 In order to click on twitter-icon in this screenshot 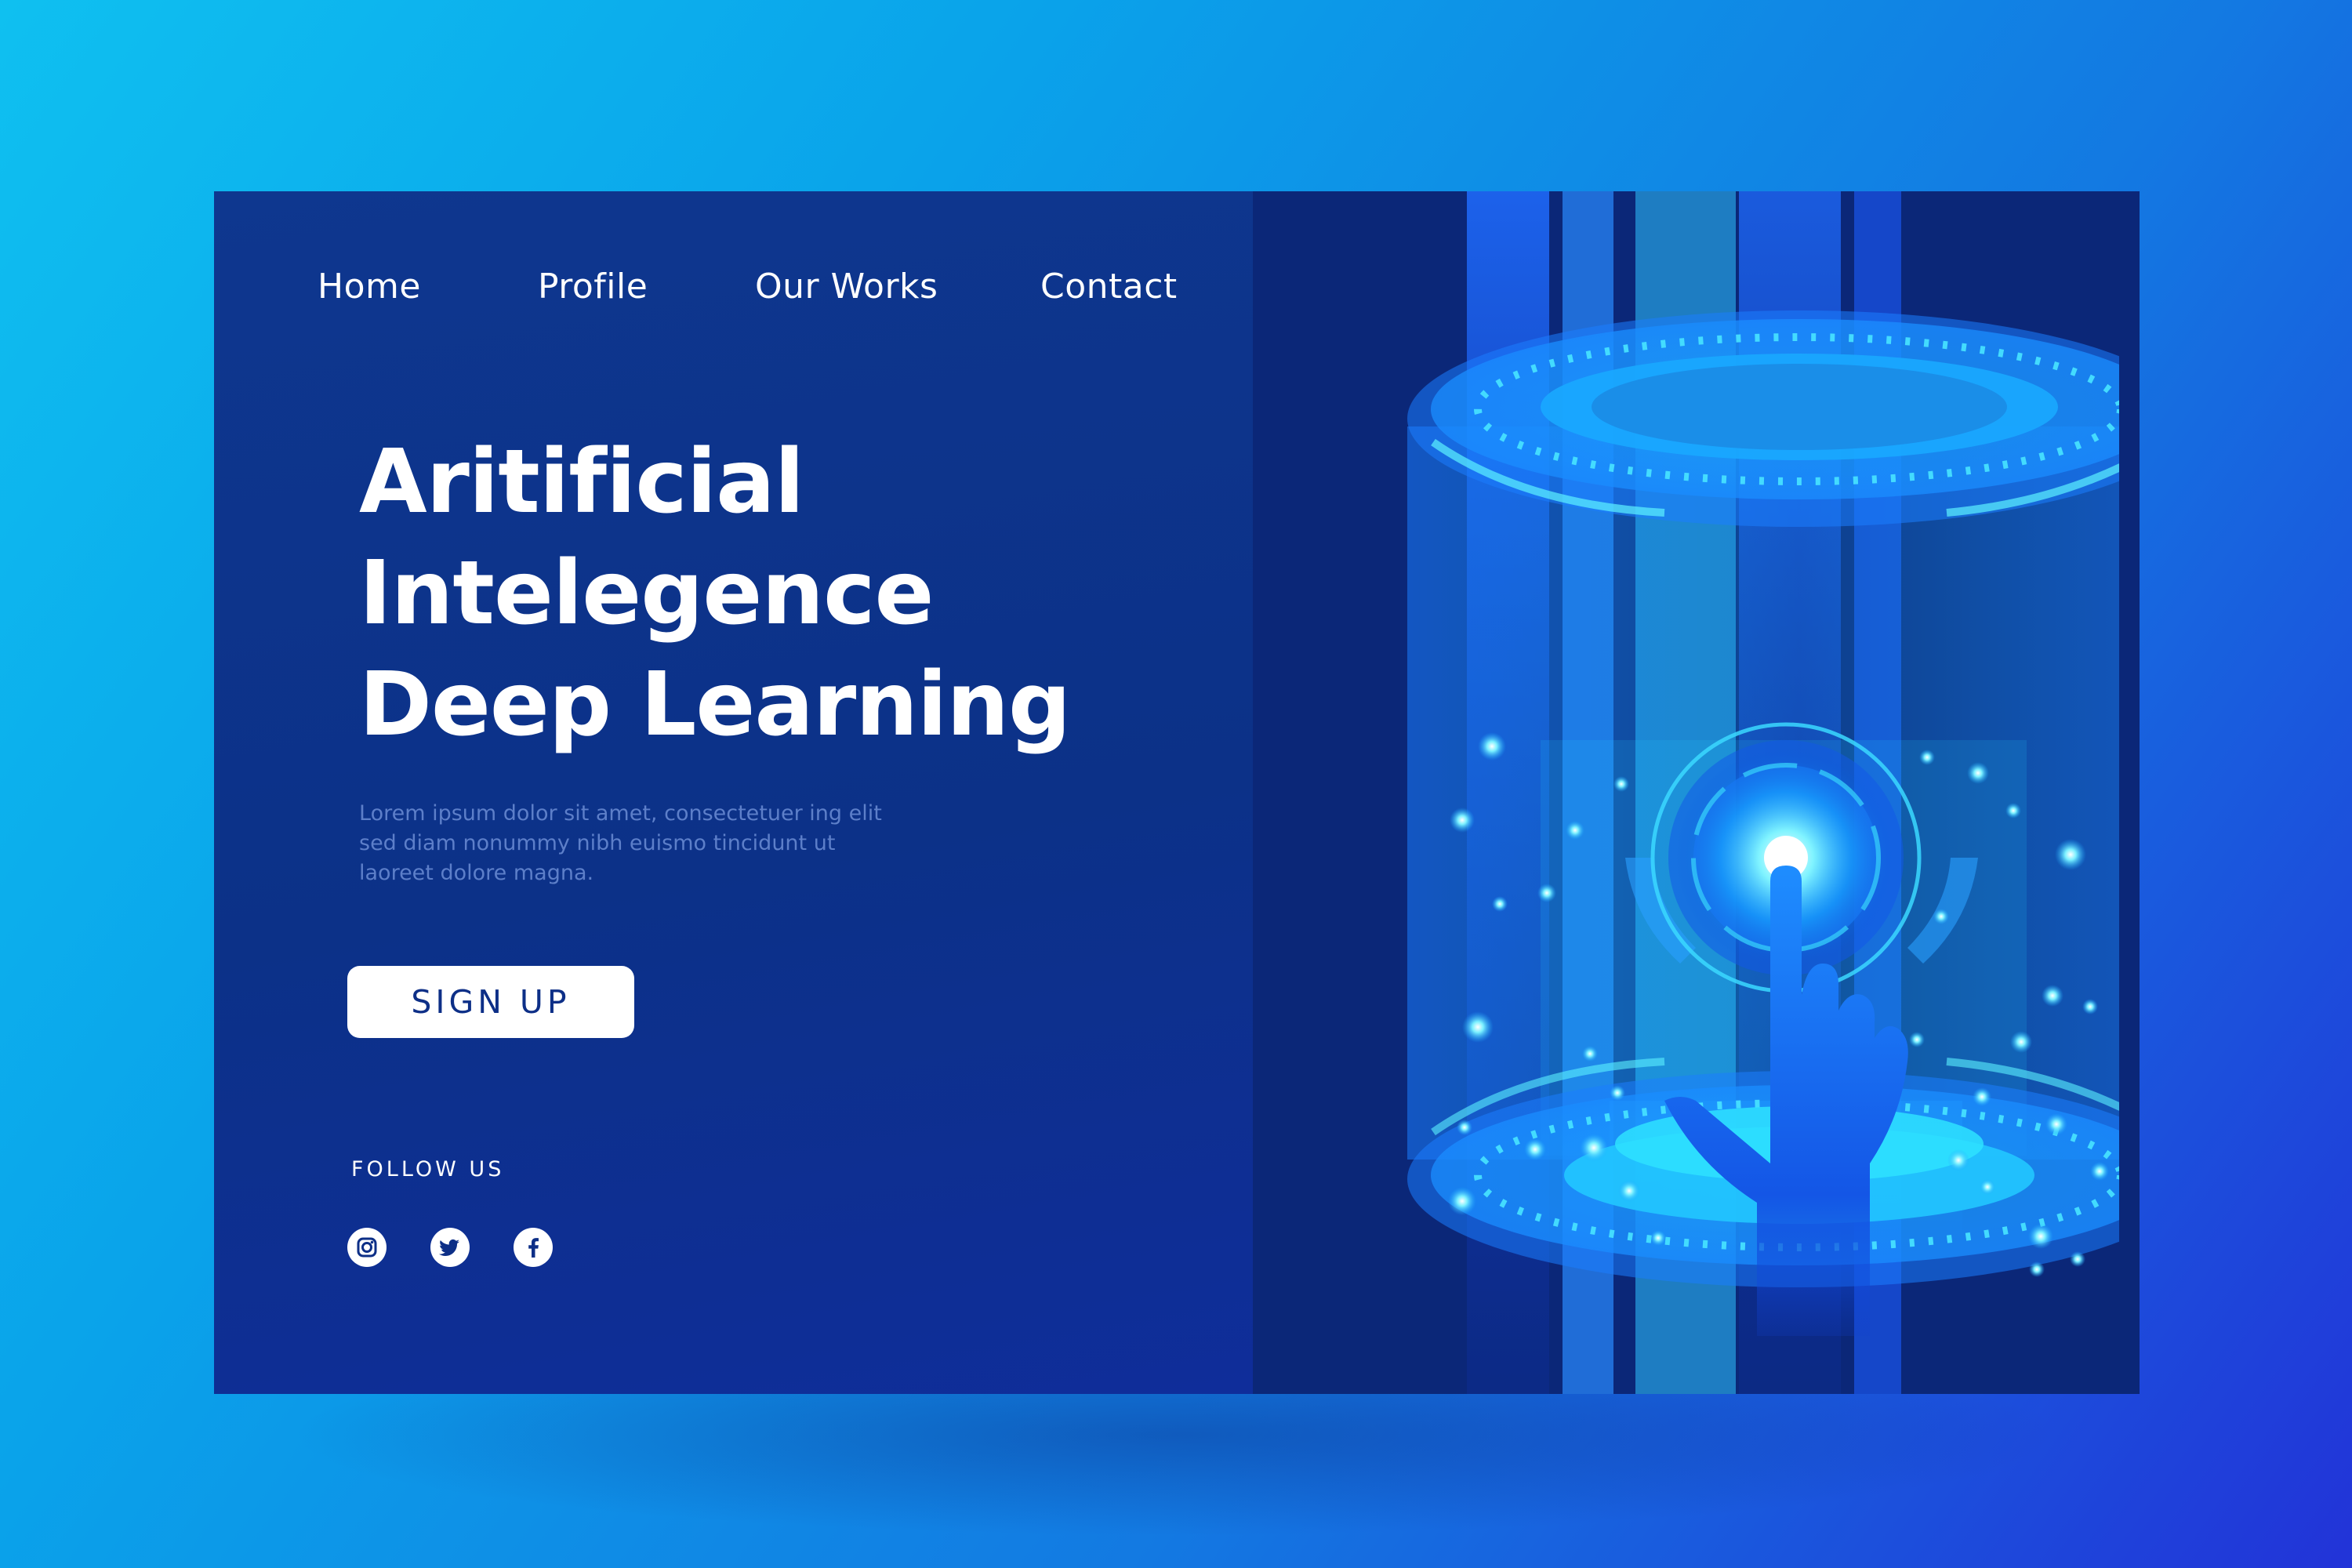, I will do `click(450, 1247)`.